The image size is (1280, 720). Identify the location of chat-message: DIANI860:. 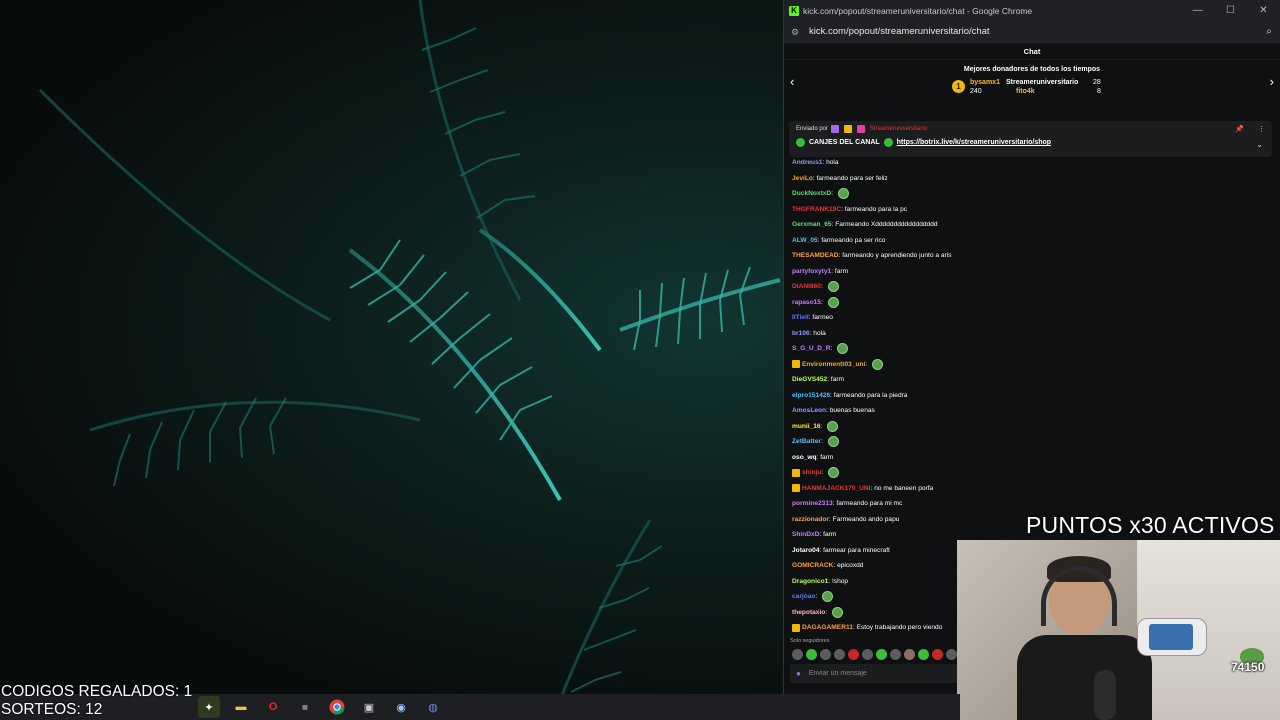
(1027, 287).